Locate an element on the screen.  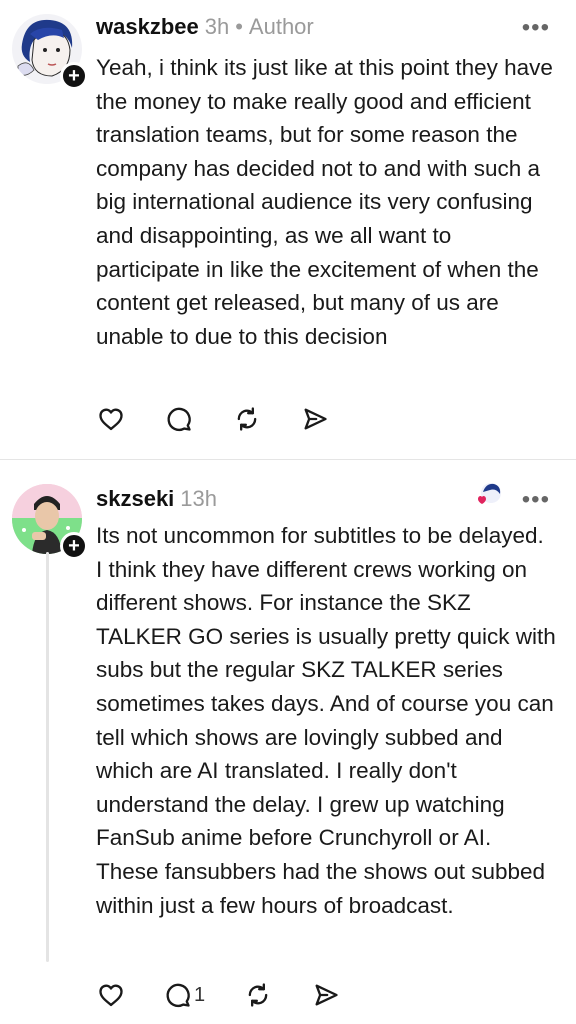
action-bar is located at coordinates (232, 419).